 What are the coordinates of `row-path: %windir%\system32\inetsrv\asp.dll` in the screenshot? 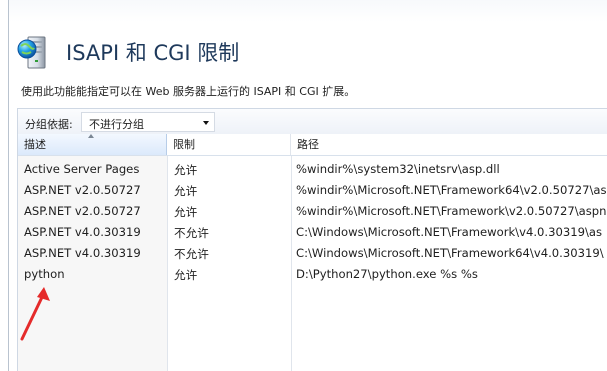 It's located at (398, 169).